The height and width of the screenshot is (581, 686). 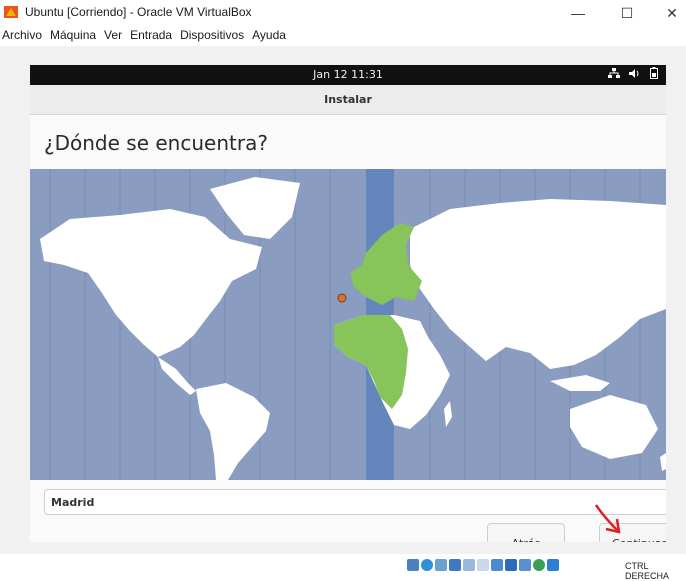 I want to click on menu-dispositivos: Dispositivos, so click(x=212, y=37).